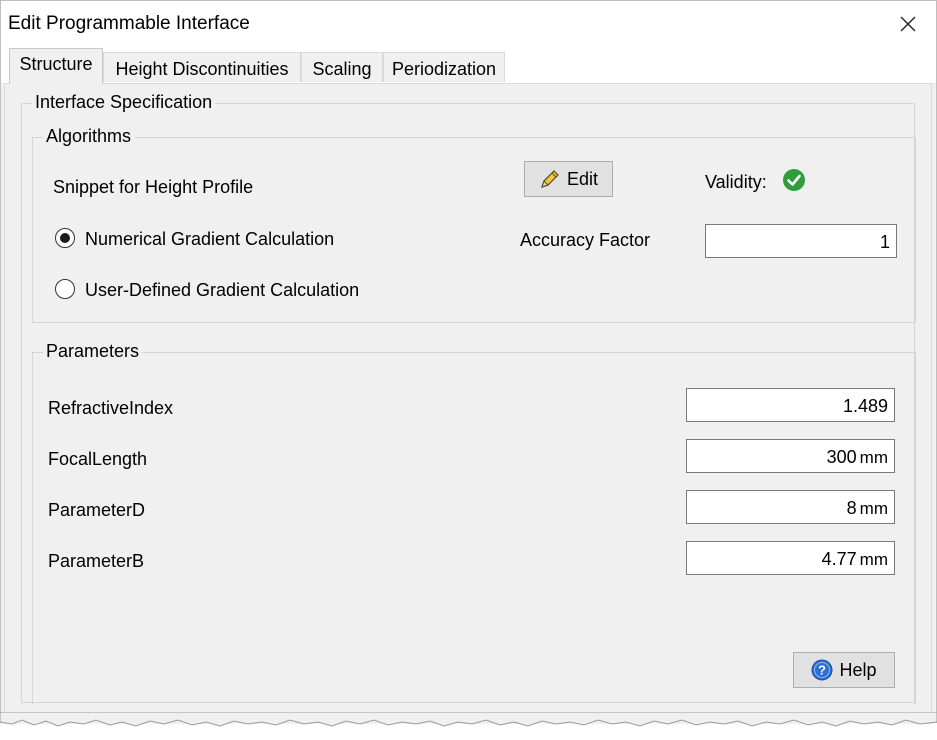 The height and width of the screenshot is (740, 937). I want to click on checkmark-circle-icon, so click(794, 180).